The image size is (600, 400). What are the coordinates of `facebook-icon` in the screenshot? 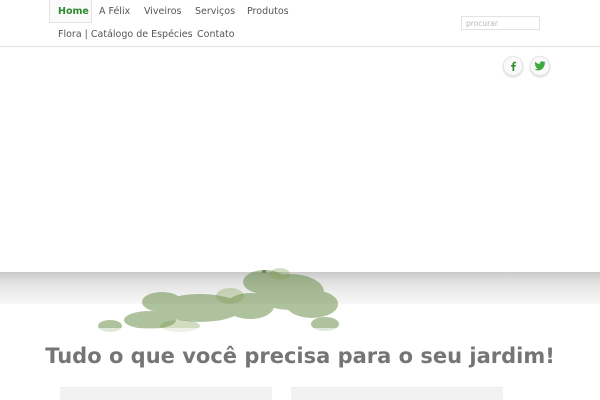 It's located at (513, 66).